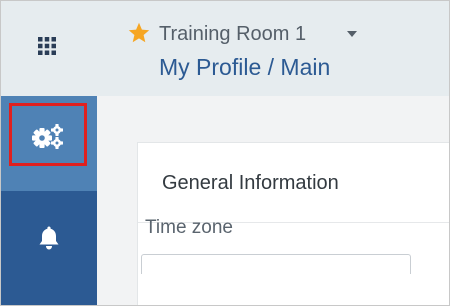  I want to click on sidebar-item-settings, so click(49, 143).